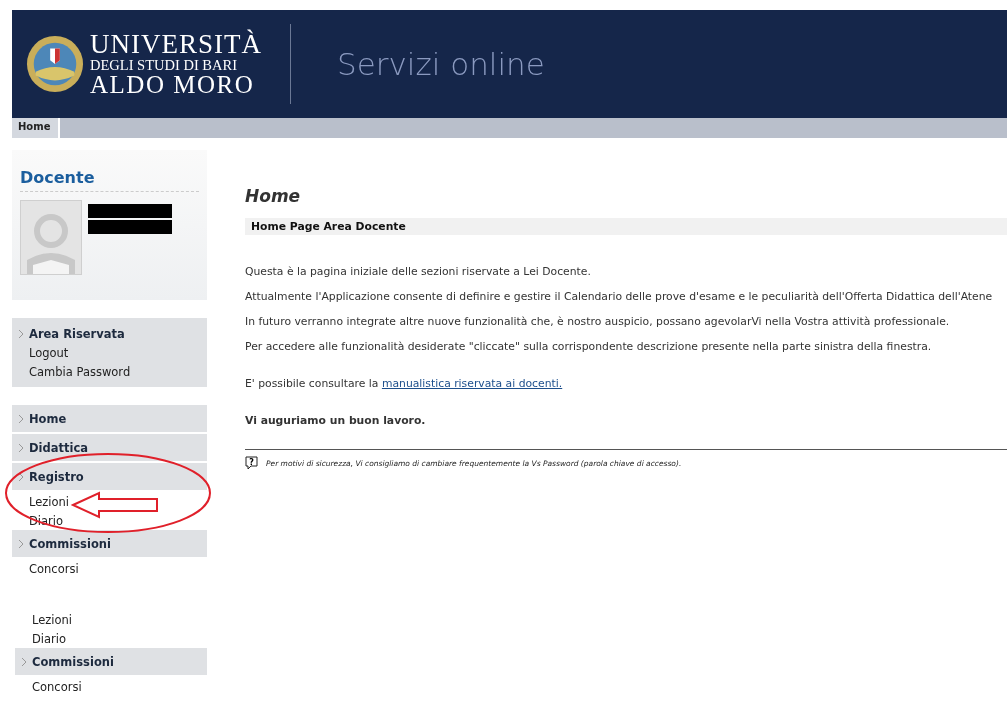 The height and width of the screenshot is (701, 1007). I want to click on site-title: Servizi online, so click(441, 64).